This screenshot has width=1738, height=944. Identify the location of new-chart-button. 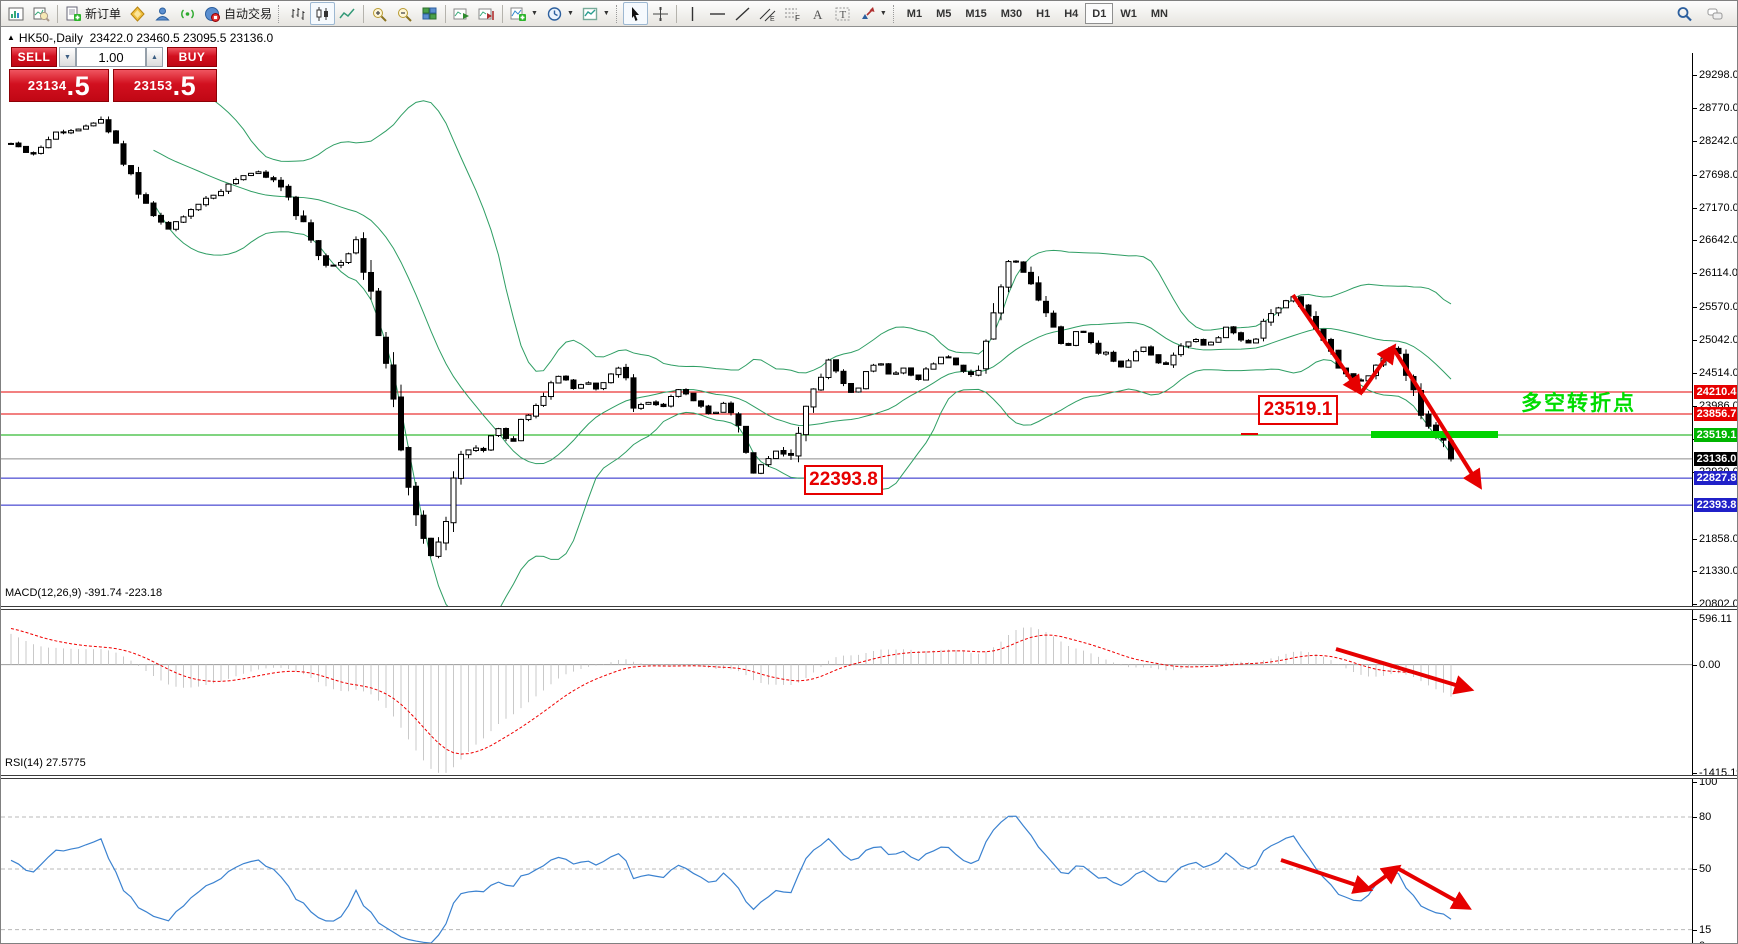
(16, 13).